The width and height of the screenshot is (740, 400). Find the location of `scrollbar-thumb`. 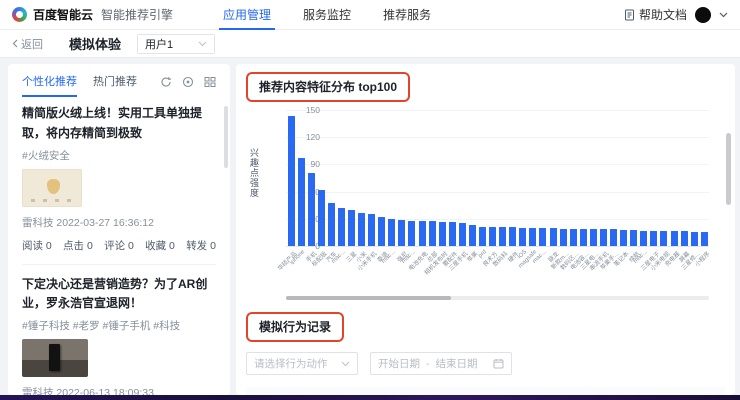

scrollbar-thumb is located at coordinates (368, 298).